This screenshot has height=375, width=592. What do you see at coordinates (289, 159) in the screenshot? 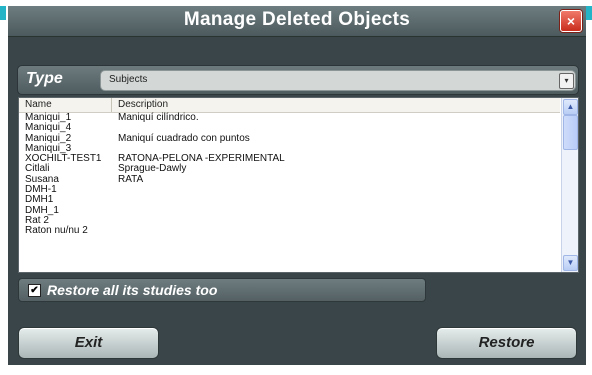
I see `list-item: XOCHILT-TEST1 RATONA-PELONA -EXPERIMENTAL` at bounding box center [289, 159].